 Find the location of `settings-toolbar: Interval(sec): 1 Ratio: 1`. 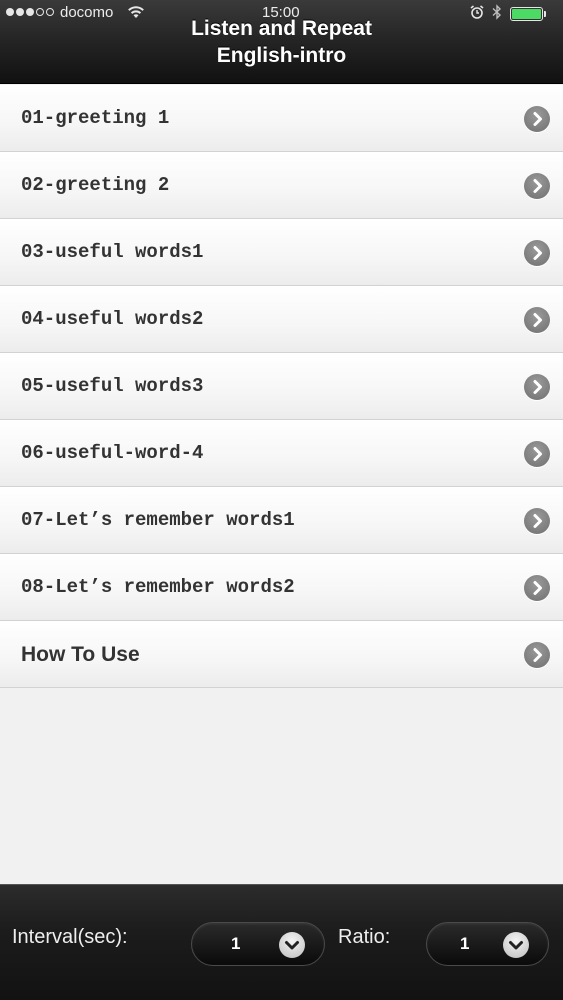

settings-toolbar: Interval(sec): 1 Ratio: 1 is located at coordinates (281, 942).